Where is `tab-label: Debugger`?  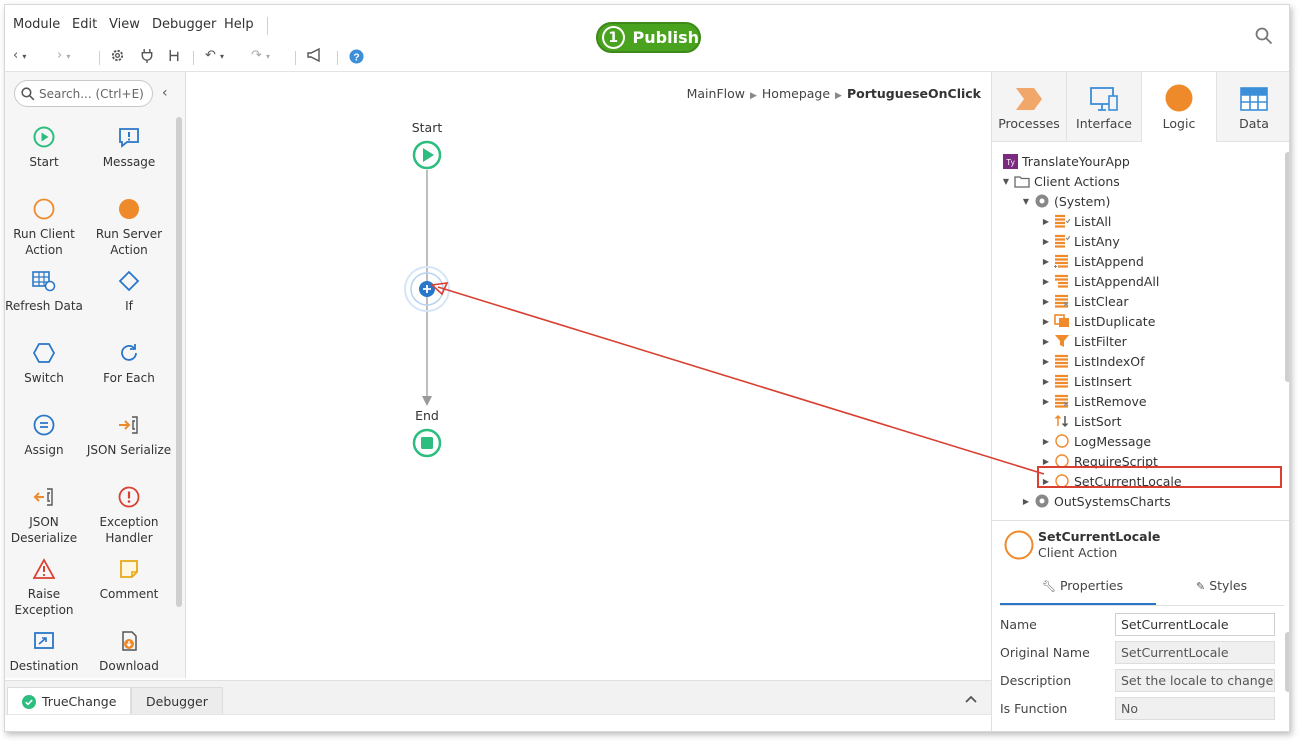 tab-label: Debugger is located at coordinates (177, 701).